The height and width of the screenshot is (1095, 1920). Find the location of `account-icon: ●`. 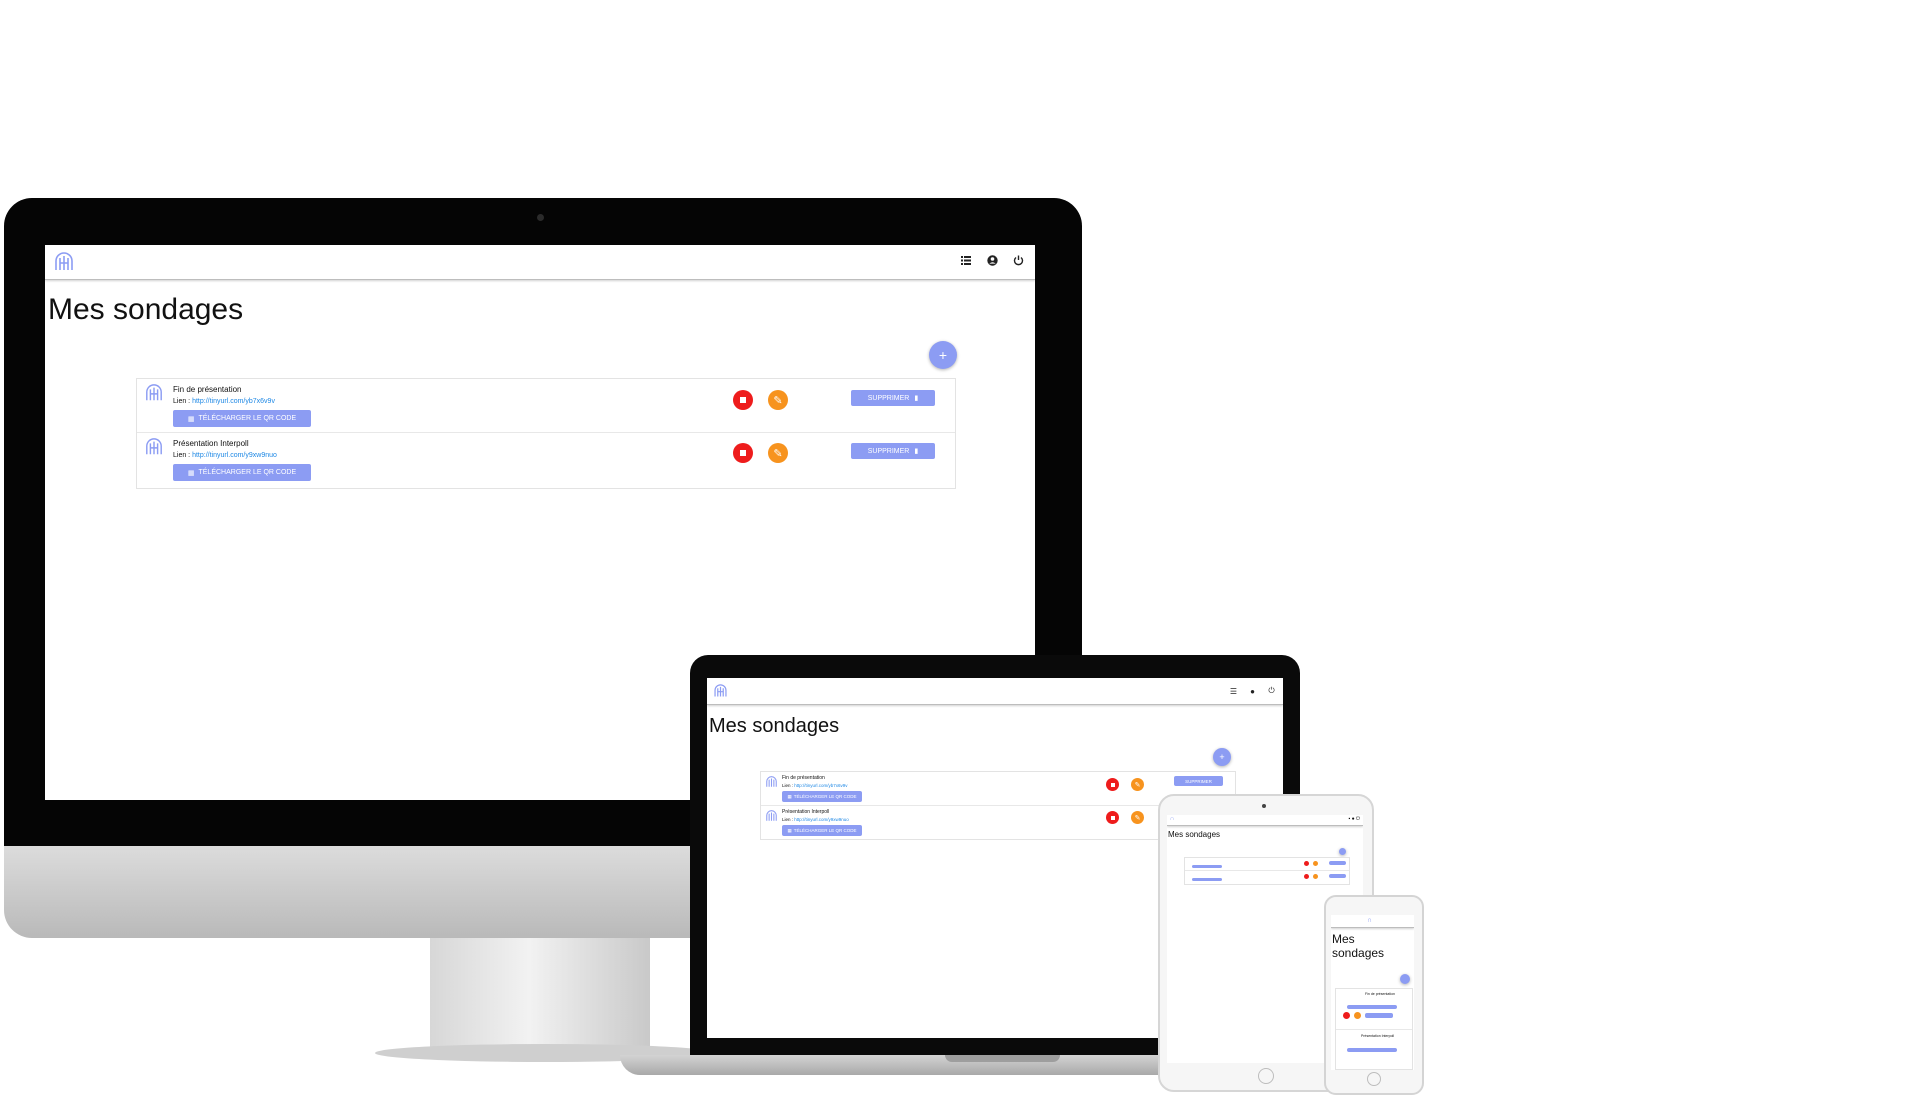

account-icon: ● is located at coordinates (1252, 691).